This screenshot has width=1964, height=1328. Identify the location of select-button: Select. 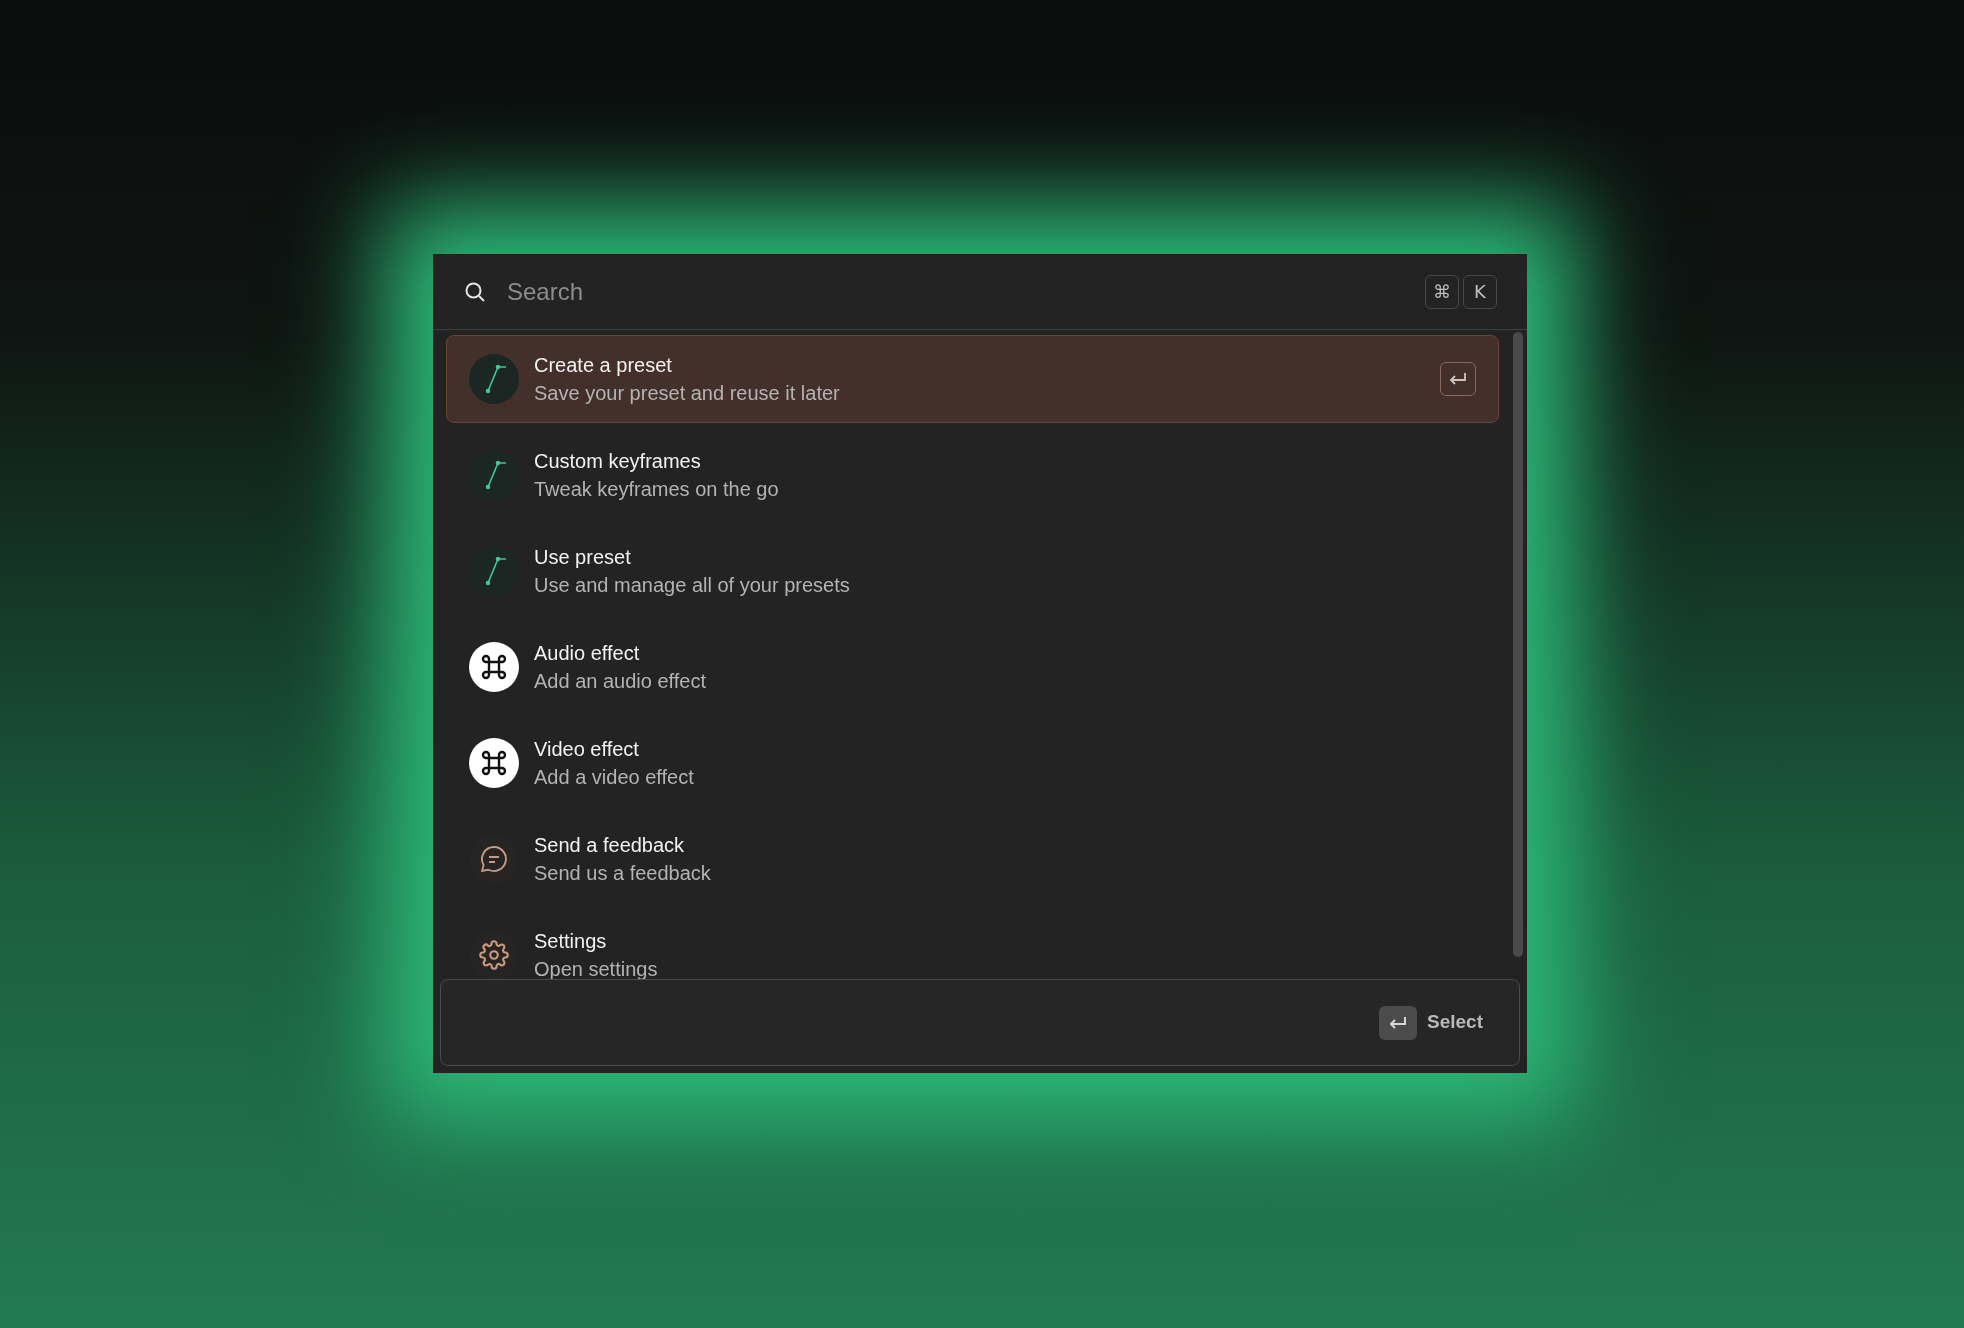
(1455, 1022).